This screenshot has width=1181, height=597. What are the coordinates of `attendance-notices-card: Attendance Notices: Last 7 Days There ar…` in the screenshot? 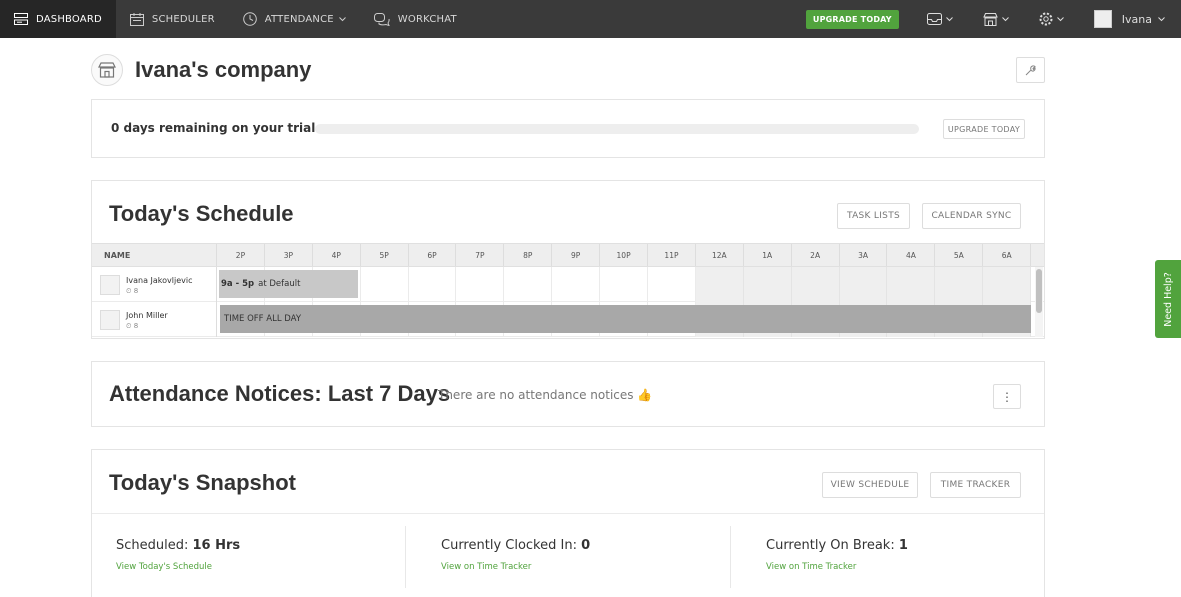 It's located at (568, 394).